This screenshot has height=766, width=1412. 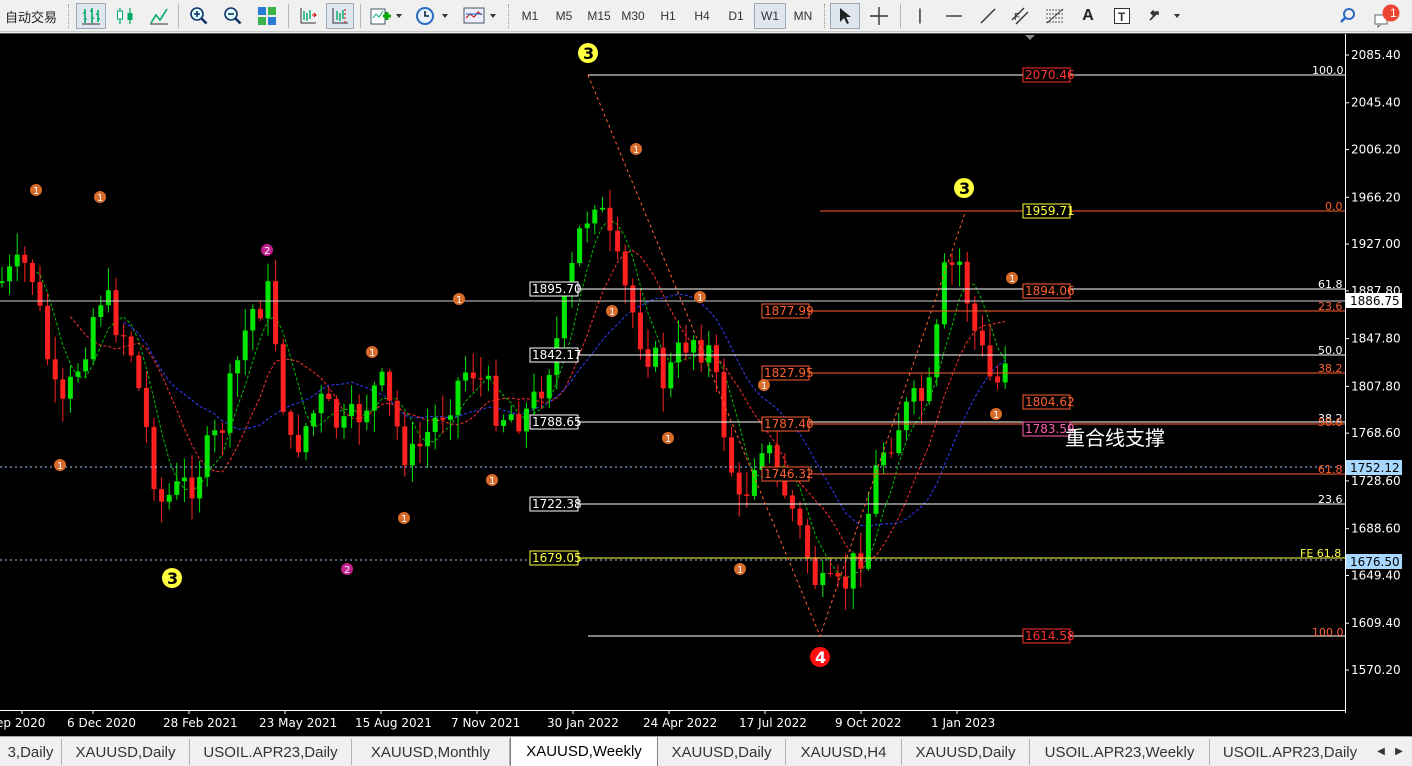 I want to click on zoom-out-icon, so click(x=233, y=16).